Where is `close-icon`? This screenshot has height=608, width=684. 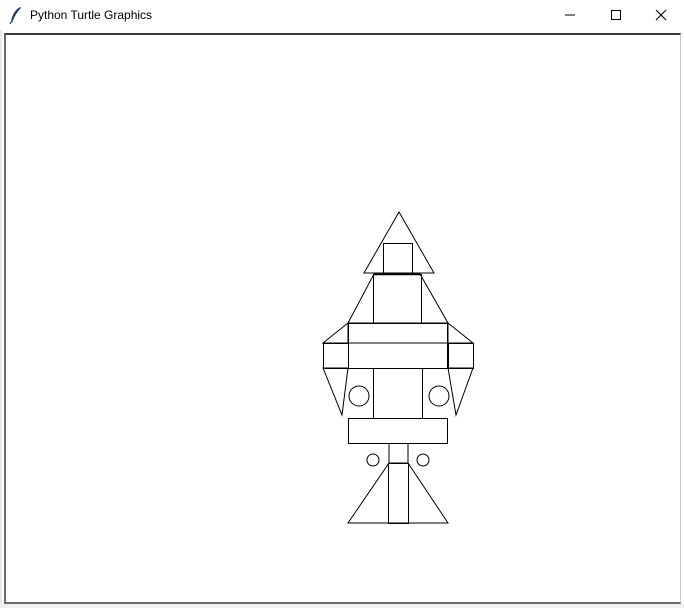 close-icon is located at coordinates (661, 15).